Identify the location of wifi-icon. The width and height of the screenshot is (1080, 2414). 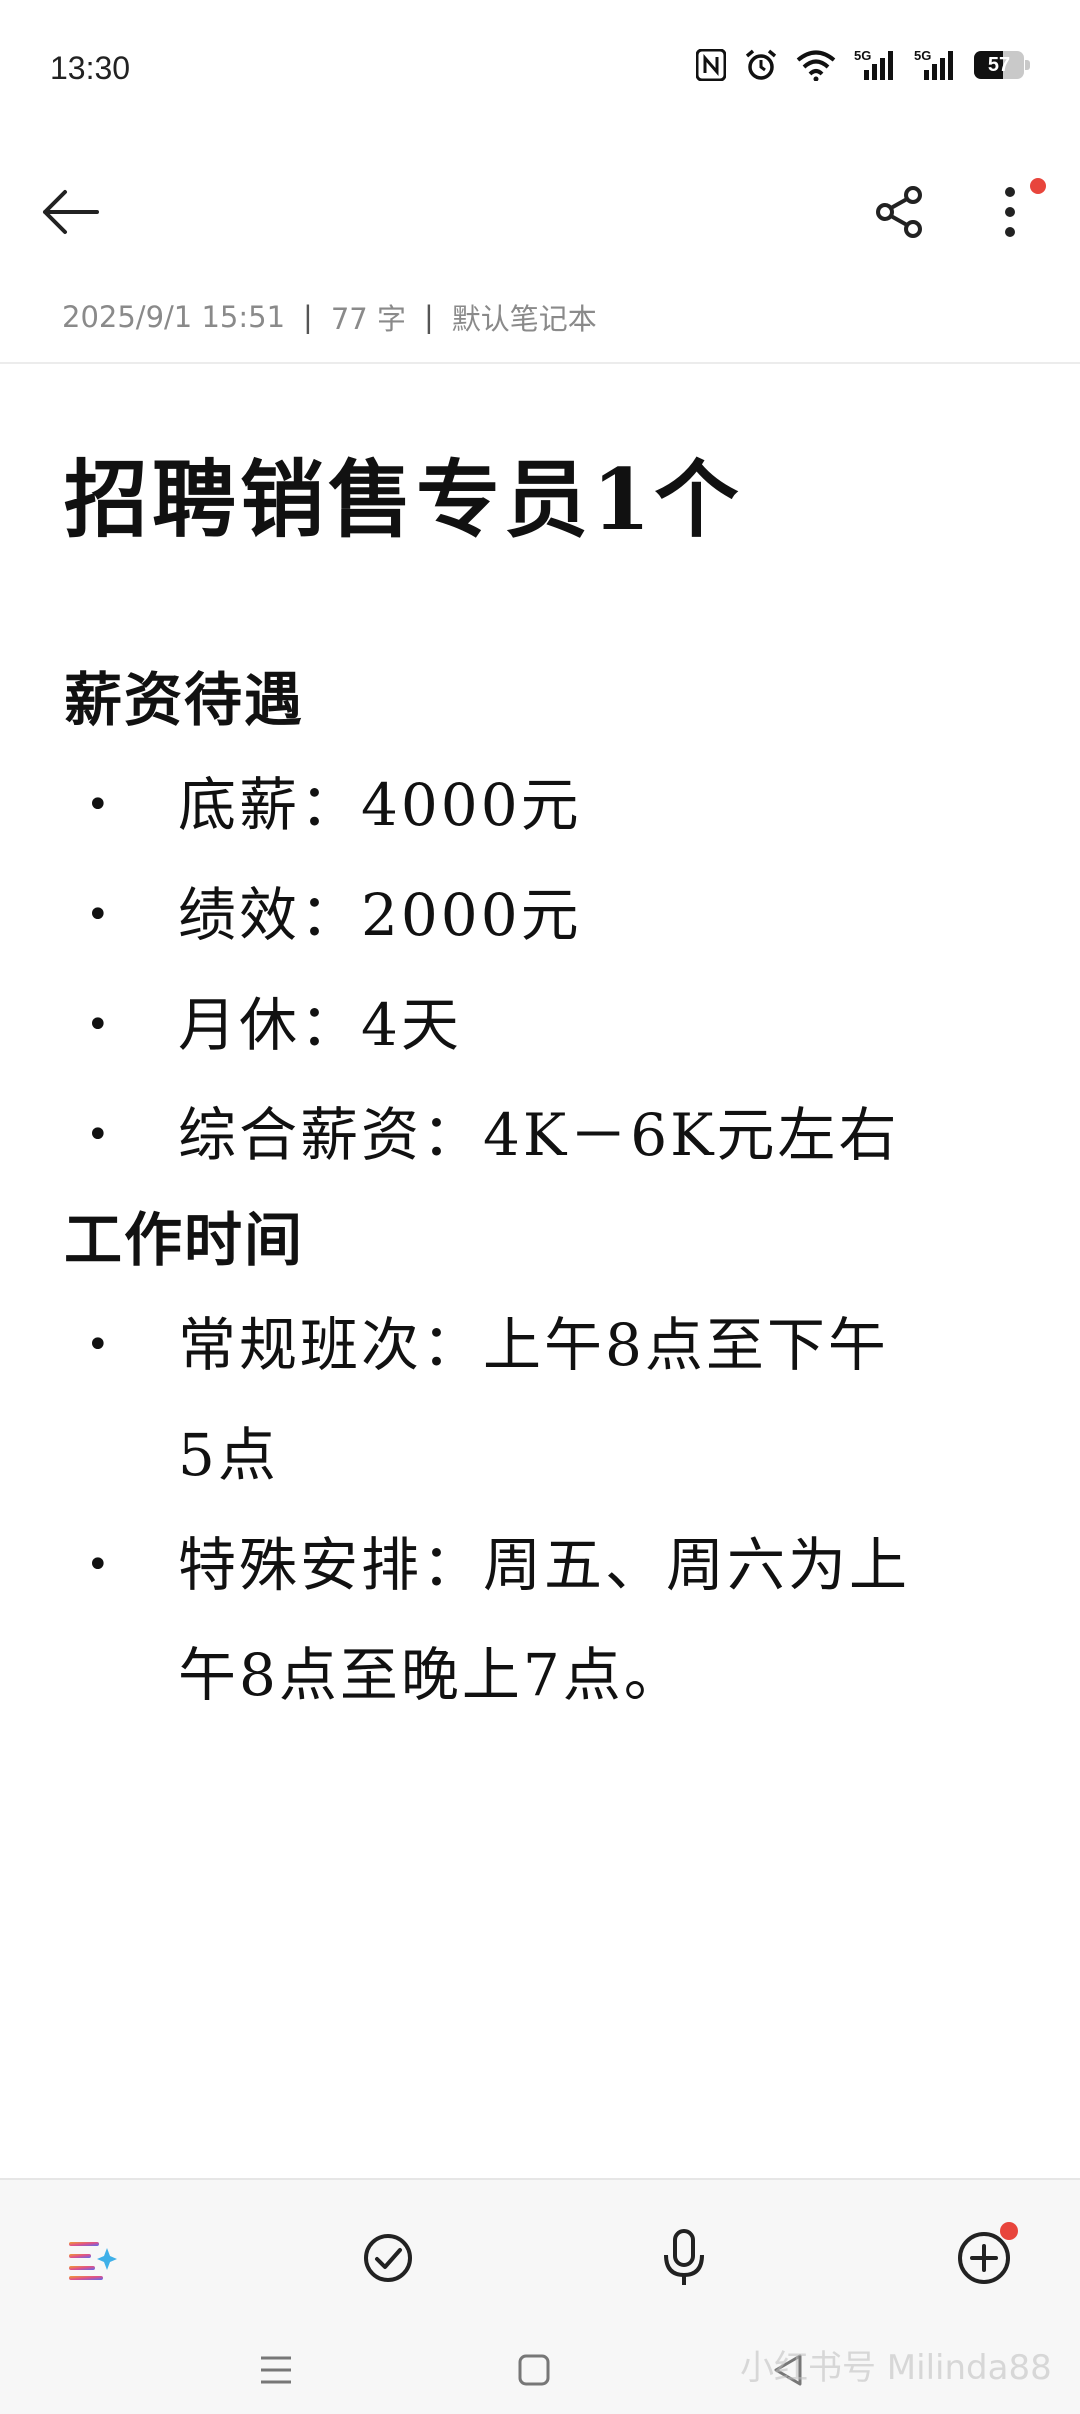
(816, 65).